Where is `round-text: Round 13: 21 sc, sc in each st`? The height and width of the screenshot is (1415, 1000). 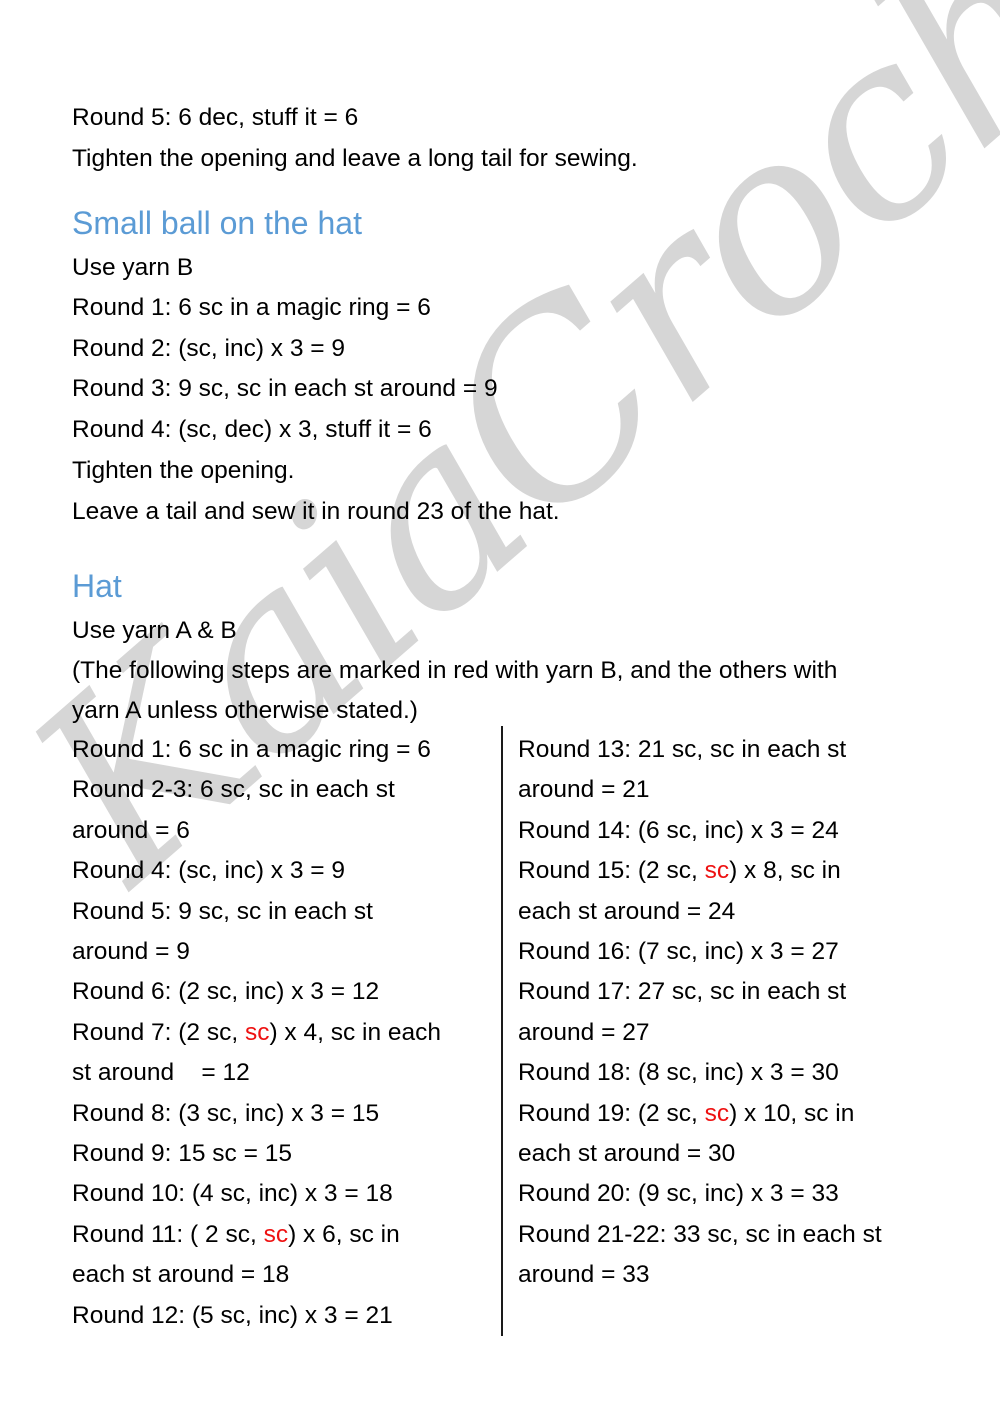 round-text: Round 13: 21 sc, sc in each st is located at coordinates (682, 749).